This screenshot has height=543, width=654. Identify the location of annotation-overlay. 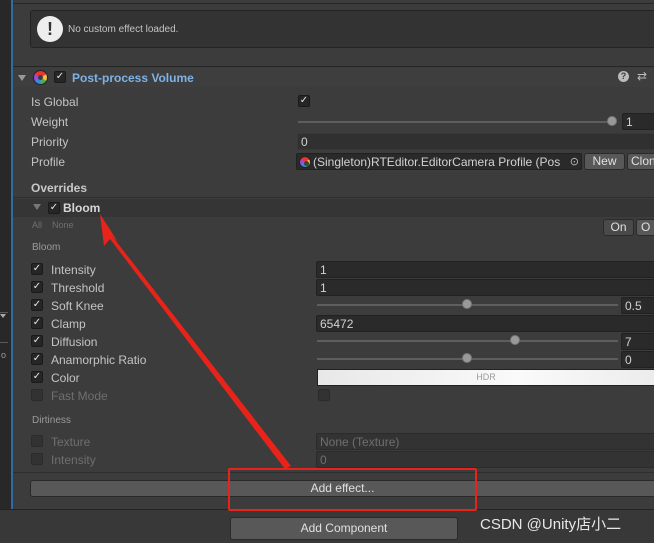
(195, 341).